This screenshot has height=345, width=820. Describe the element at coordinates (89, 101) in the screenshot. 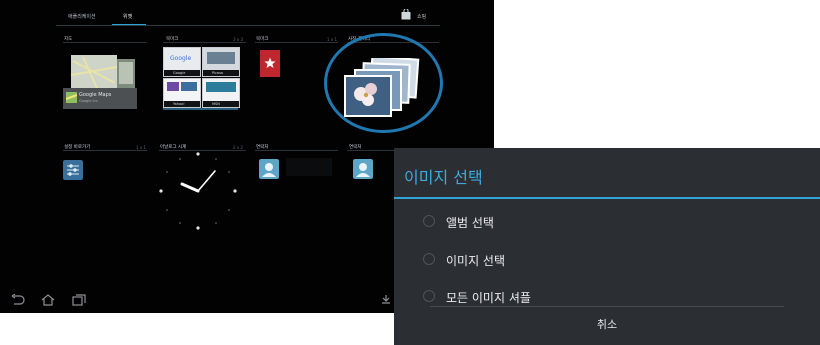

I see `maps-app-publisher: Google Inc.` at that location.